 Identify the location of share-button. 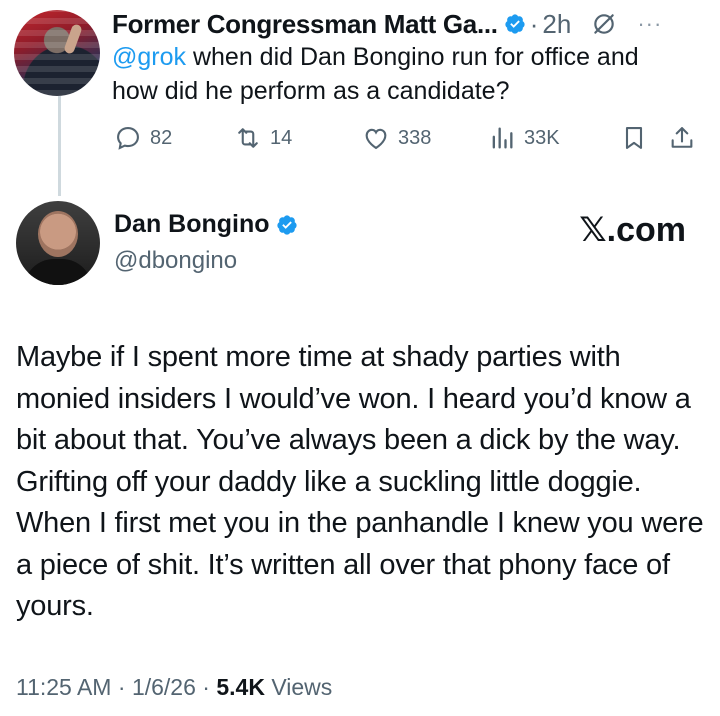
(686, 138).